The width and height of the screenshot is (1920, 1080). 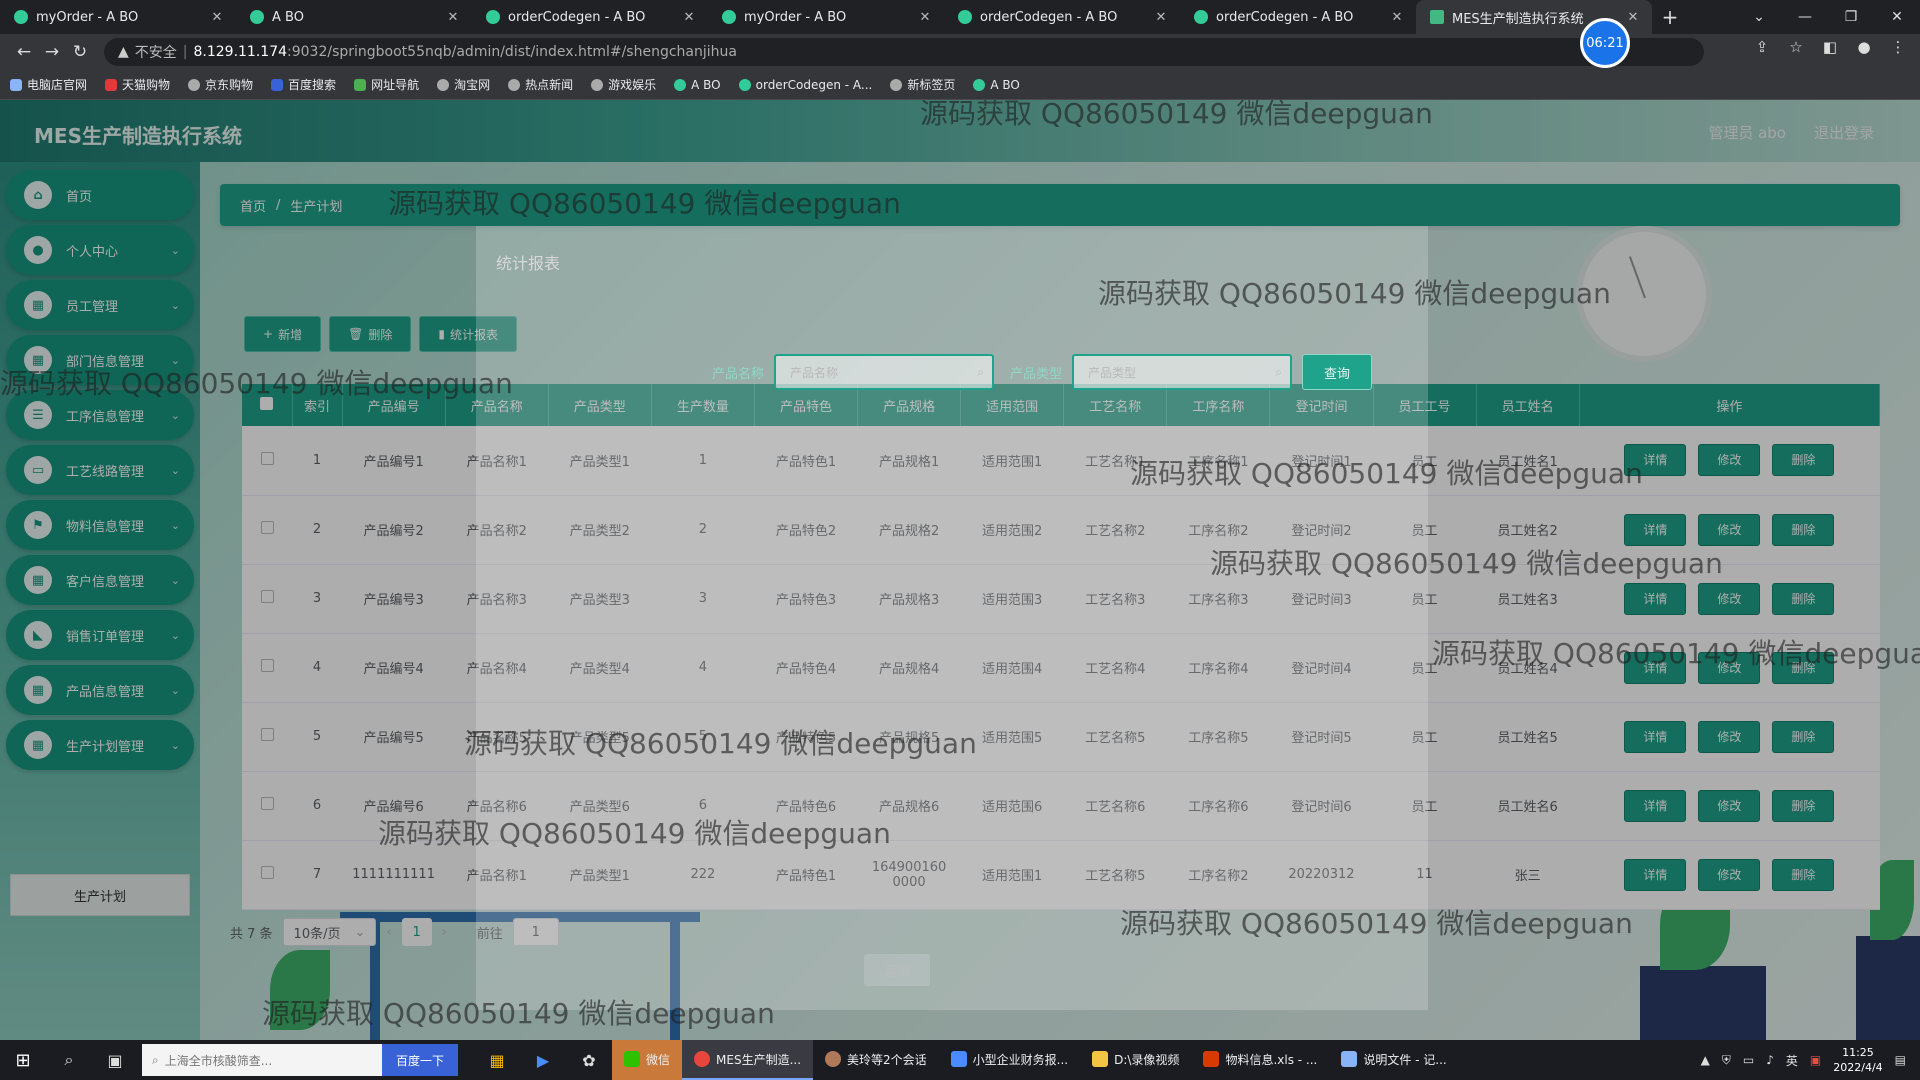 What do you see at coordinates (146, 85) in the screenshot?
I see `bookmark-label: 天猫购物` at bounding box center [146, 85].